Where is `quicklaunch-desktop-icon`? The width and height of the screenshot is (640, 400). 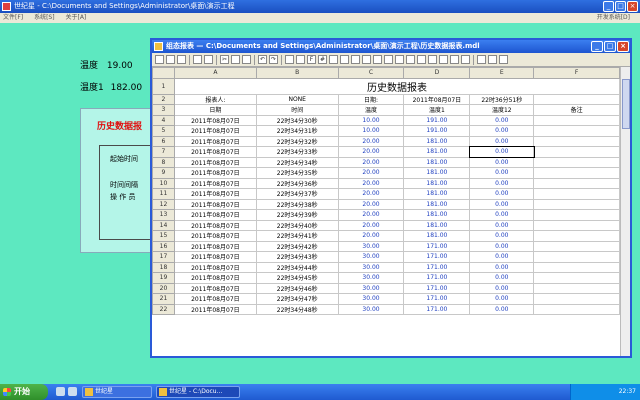 quicklaunch-desktop-icon is located at coordinates (72, 391).